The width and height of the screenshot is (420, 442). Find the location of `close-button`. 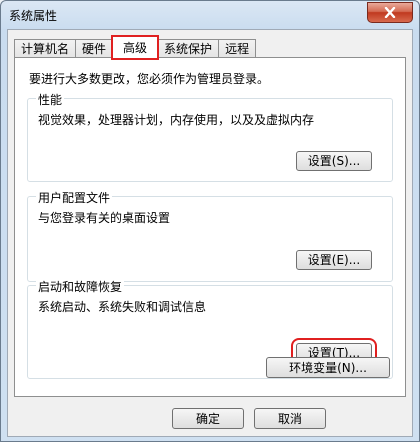

close-button is located at coordinates (390, 12).